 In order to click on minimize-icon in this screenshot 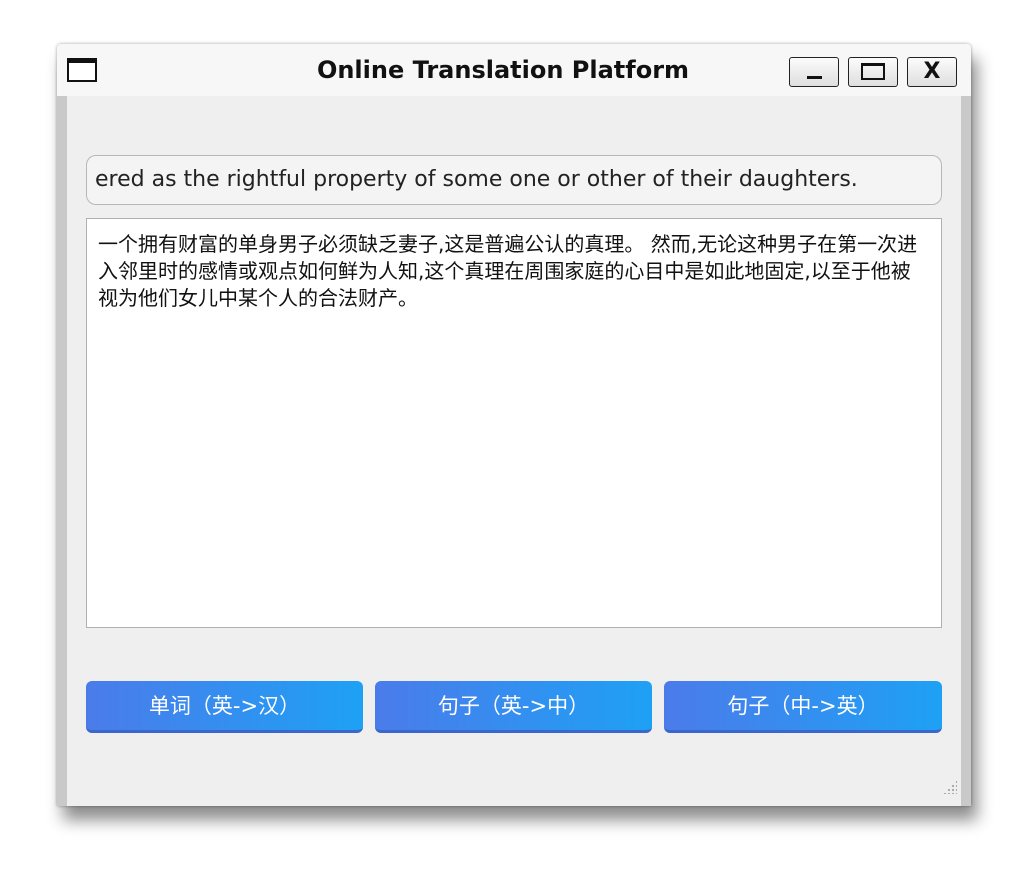, I will do `click(814, 77)`.